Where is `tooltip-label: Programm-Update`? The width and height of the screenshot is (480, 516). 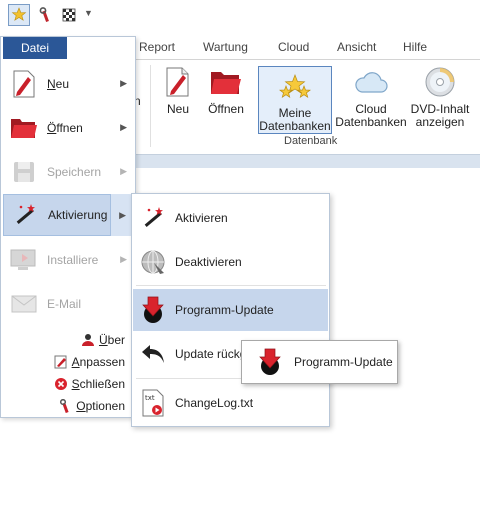 tooltip-label: Programm-Update is located at coordinates (343, 362).